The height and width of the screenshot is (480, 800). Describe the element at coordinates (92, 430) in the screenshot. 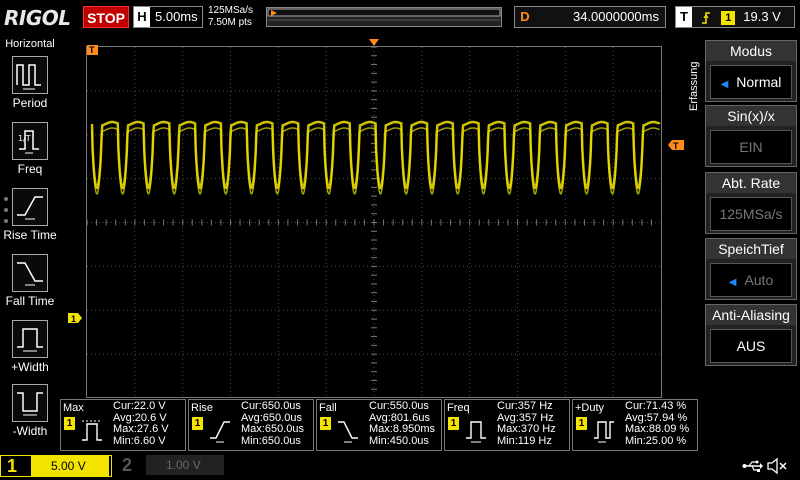

I see `max-icon` at that location.